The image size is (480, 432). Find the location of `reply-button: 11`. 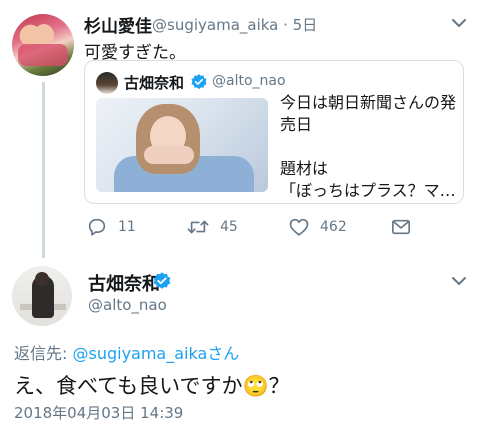

reply-button: 11 is located at coordinates (111, 227).